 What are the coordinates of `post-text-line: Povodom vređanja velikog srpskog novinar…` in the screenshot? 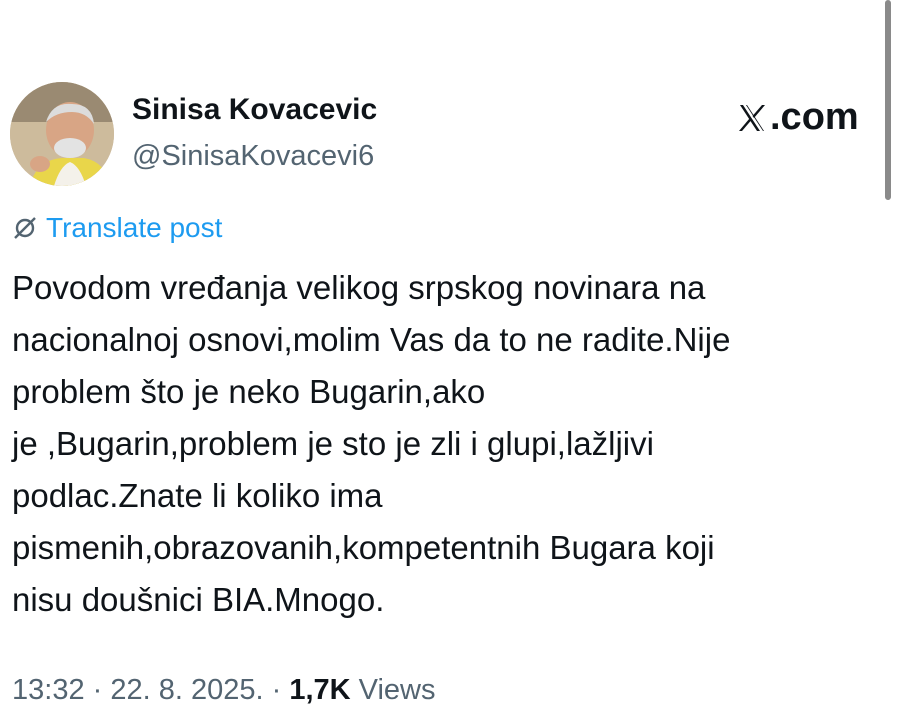 It's located at (359, 287).